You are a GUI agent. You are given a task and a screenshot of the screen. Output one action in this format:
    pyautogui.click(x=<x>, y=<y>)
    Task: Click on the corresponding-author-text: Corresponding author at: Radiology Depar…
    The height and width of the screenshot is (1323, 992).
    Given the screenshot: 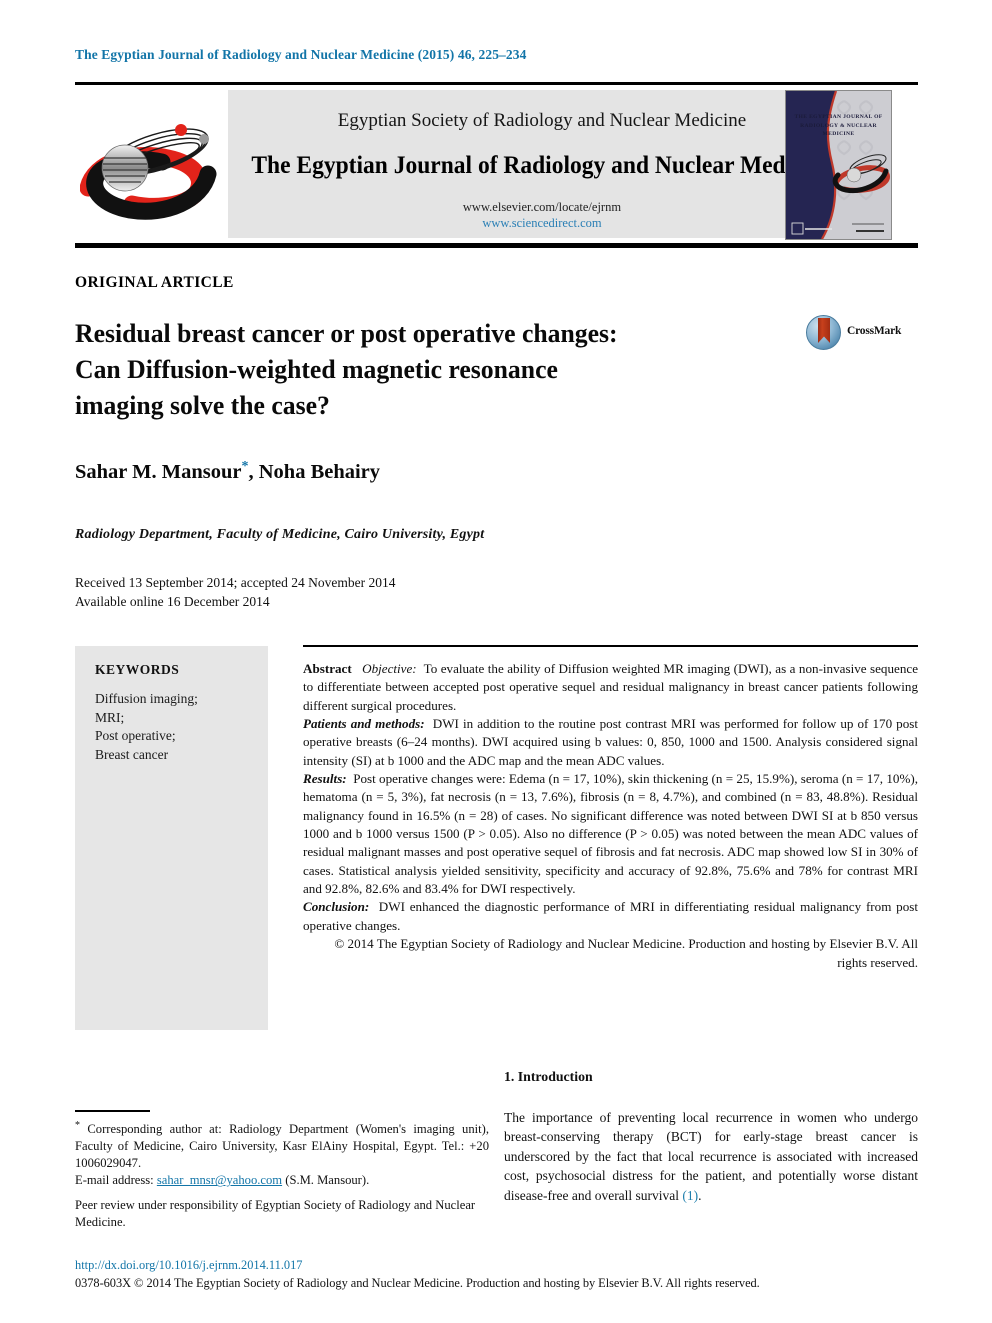 What is the action you would take?
    pyautogui.click(x=282, y=1146)
    